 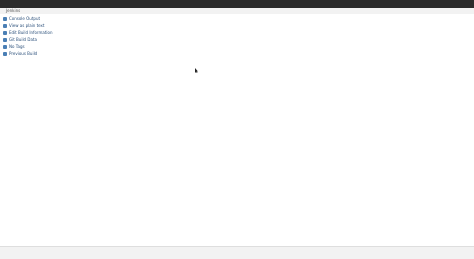 I want to click on sidebar-item-label: Previous Build, so click(x=23, y=53).